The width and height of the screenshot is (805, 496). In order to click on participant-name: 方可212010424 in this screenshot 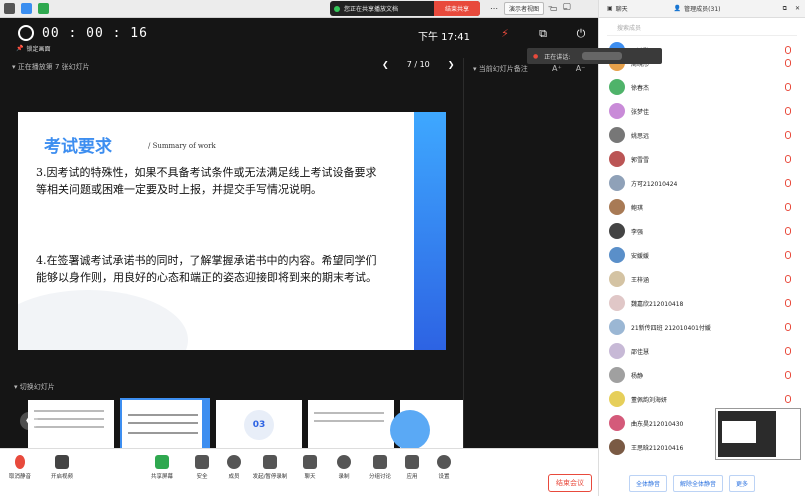, I will do `click(654, 184)`.